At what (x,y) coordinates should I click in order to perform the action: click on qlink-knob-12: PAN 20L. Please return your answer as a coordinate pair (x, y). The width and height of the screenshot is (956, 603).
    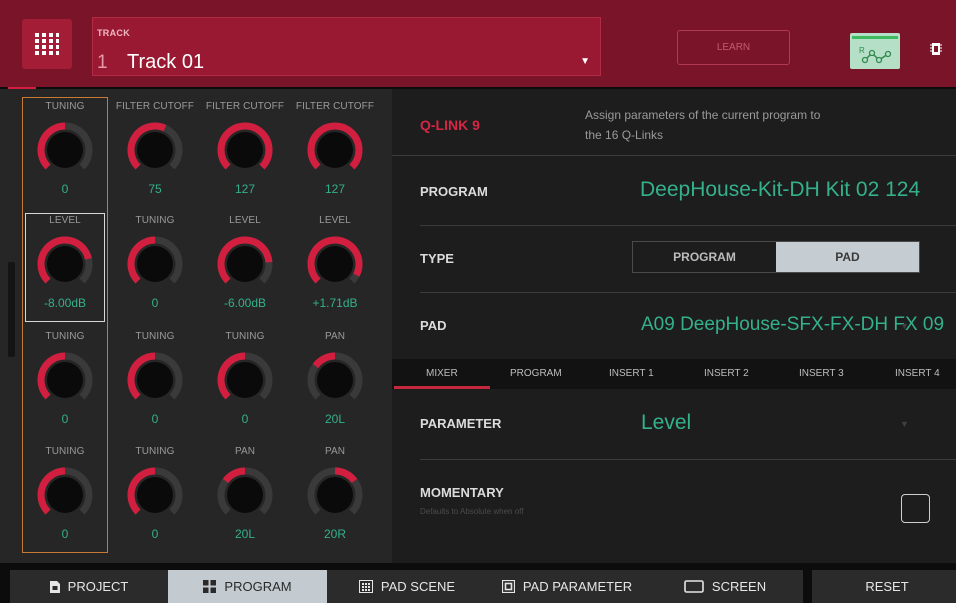
    Looking at the image, I should click on (335, 375).